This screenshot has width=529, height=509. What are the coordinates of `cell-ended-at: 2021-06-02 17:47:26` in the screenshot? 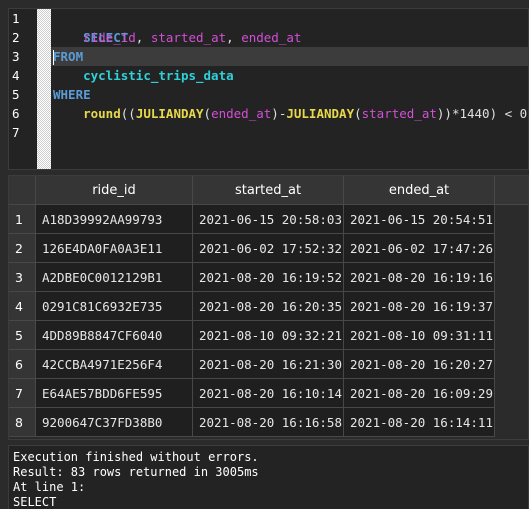 It's located at (419, 248).